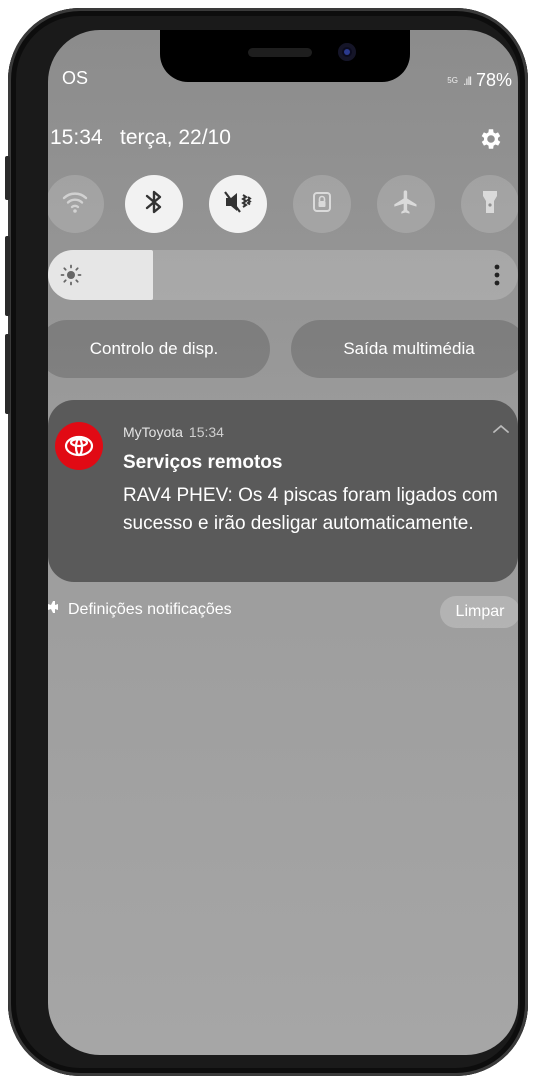 The image size is (536, 1082). I want to click on sound-mode-toggle, so click(238, 204).